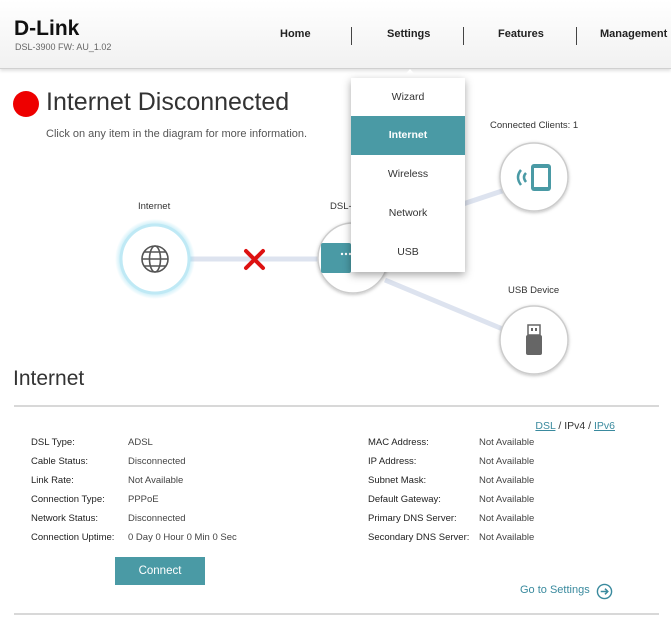 The width and height of the screenshot is (671, 625). I want to click on ipv4-current: IPv4, so click(575, 426).